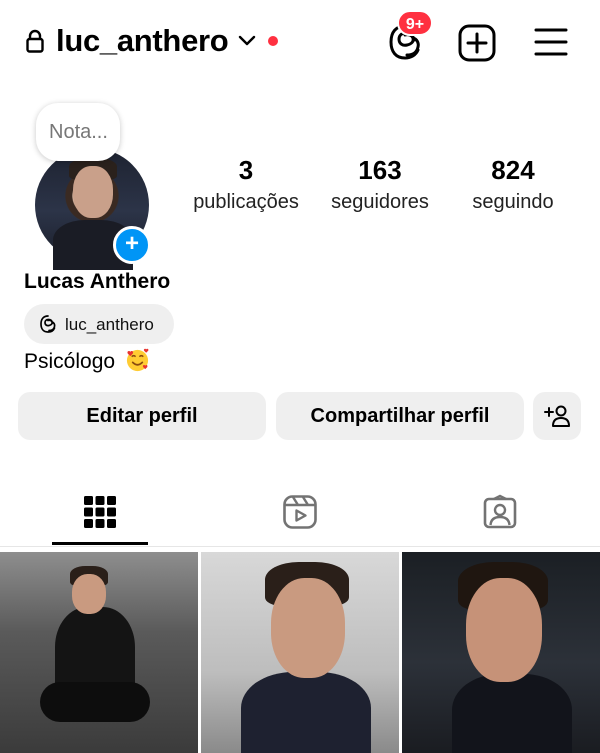 The image size is (600, 753). What do you see at coordinates (35, 41) in the screenshot?
I see `lock-icon` at bounding box center [35, 41].